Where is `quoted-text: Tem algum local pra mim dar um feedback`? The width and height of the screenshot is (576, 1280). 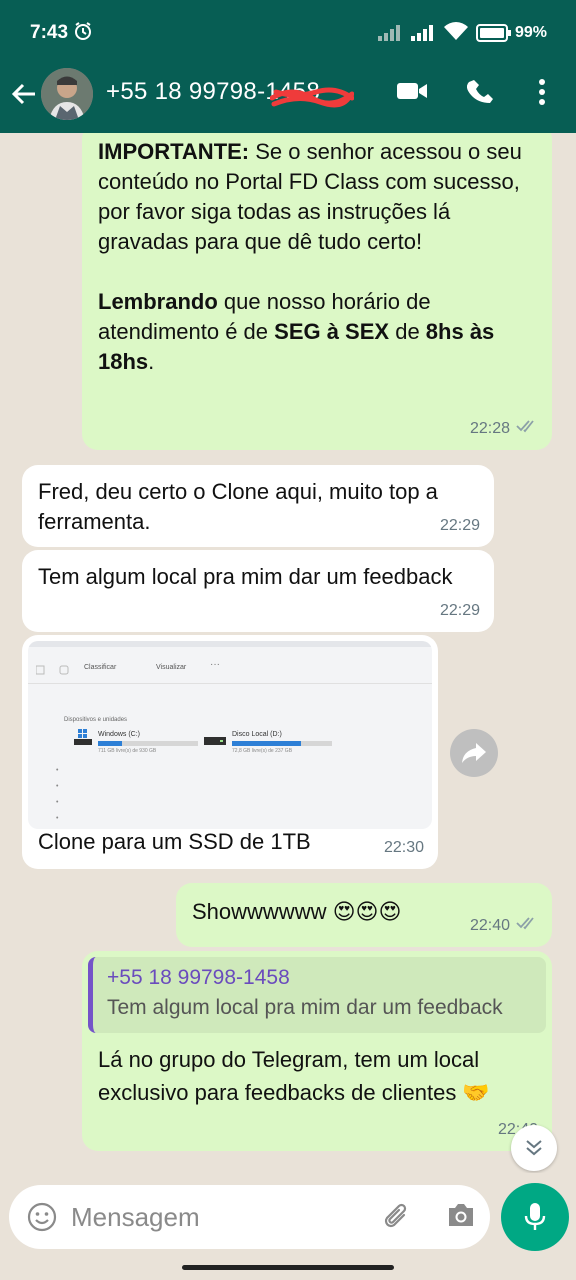 quoted-text: Tem algum local pra mim dar um feedback is located at coordinates (305, 1007).